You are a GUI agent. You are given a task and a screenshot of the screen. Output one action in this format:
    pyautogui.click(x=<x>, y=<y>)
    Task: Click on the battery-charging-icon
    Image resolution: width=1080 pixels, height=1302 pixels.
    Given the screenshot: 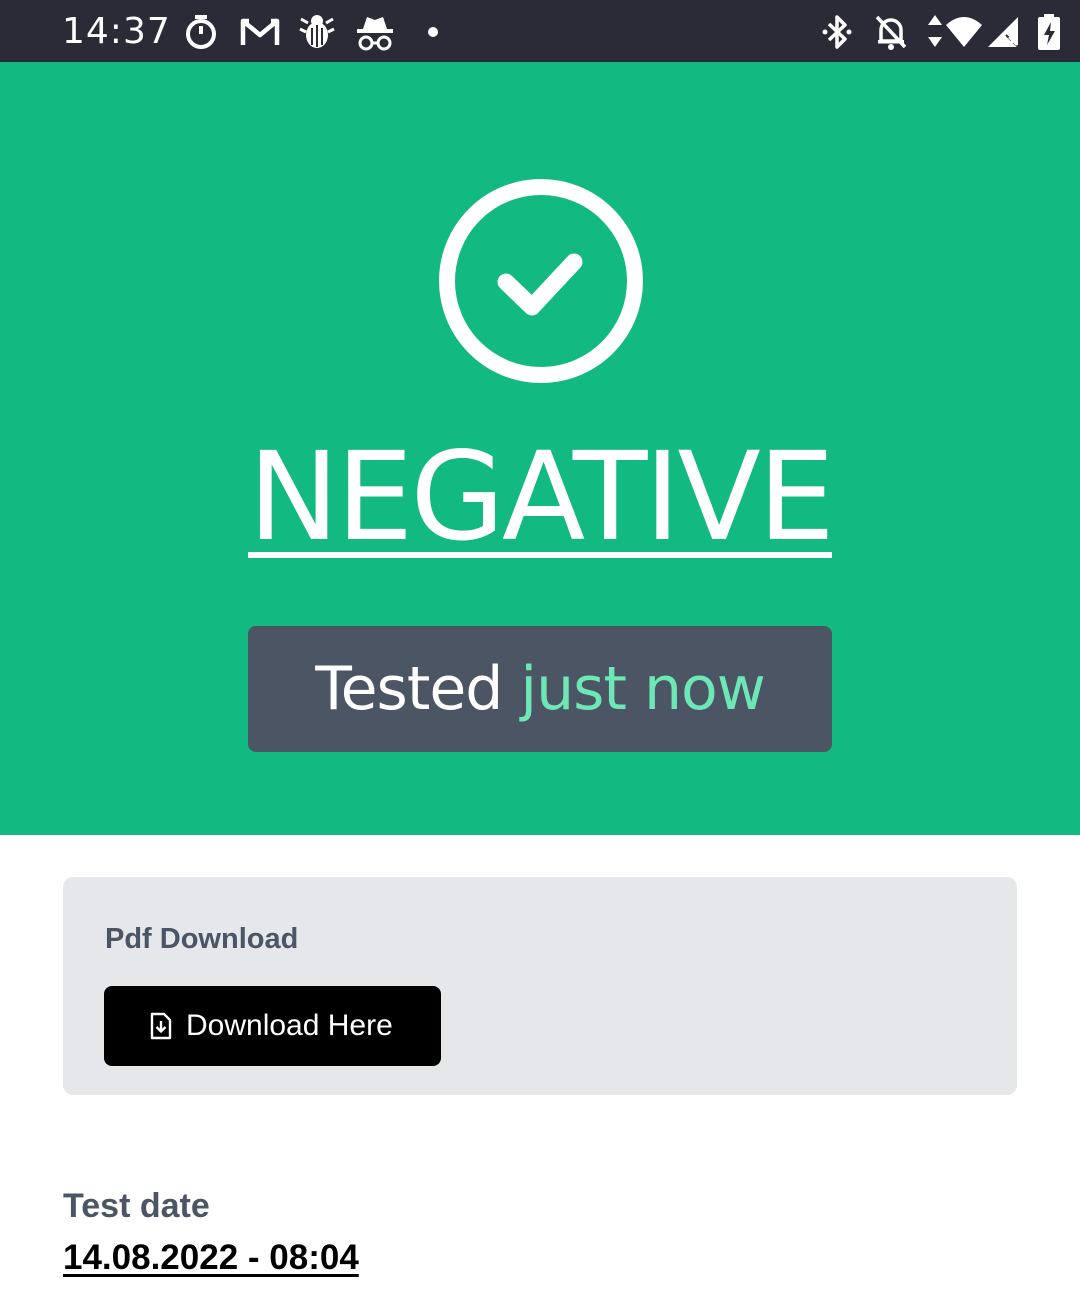 What is the action you would take?
    pyautogui.click(x=1049, y=32)
    